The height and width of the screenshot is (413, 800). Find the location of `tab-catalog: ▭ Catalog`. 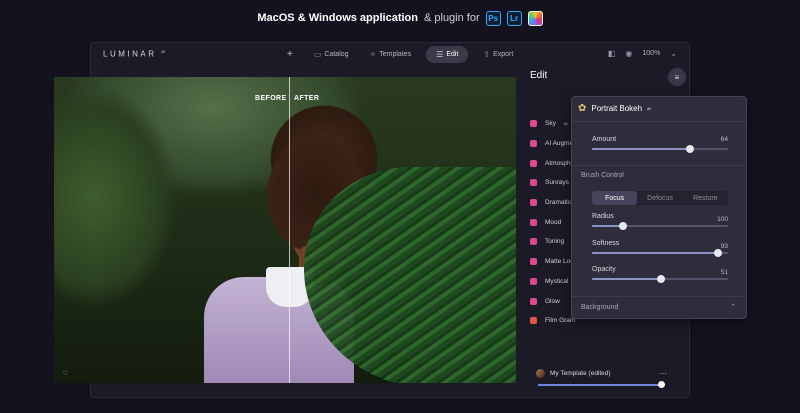

tab-catalog: ▭ Catalog is located at coordinates (331, 54).